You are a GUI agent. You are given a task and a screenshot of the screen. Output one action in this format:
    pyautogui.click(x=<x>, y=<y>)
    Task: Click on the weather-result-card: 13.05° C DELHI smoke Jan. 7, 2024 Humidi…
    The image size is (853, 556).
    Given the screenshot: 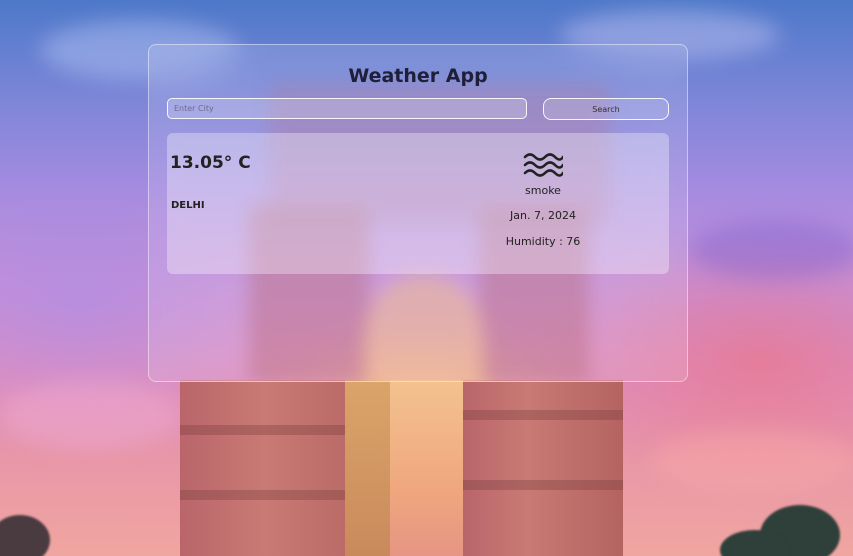 What is the action you would take?
    pyautogui.click(x=418, y=203)
    